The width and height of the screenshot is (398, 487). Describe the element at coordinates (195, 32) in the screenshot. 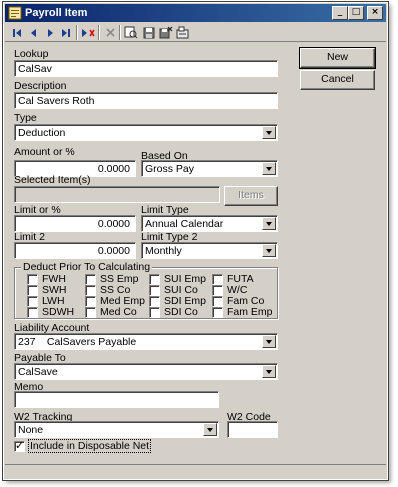

I see `toolbar` at that location.